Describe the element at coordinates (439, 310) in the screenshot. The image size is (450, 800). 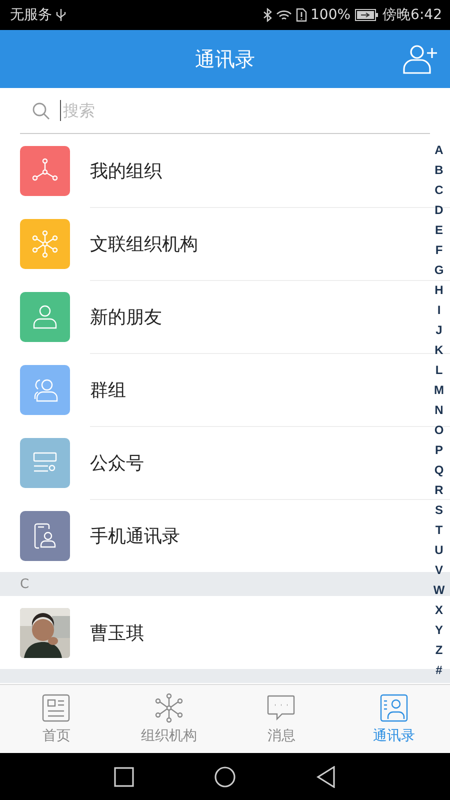
I see `index-letter: I` at that location.